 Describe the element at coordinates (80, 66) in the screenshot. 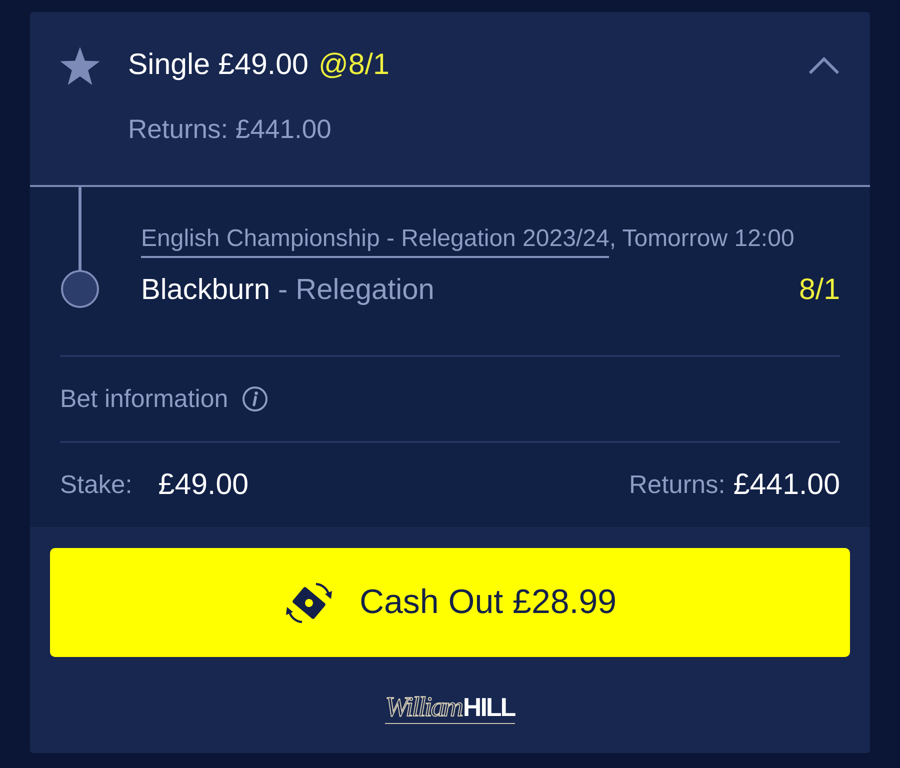

I see `star-icon` at that location.